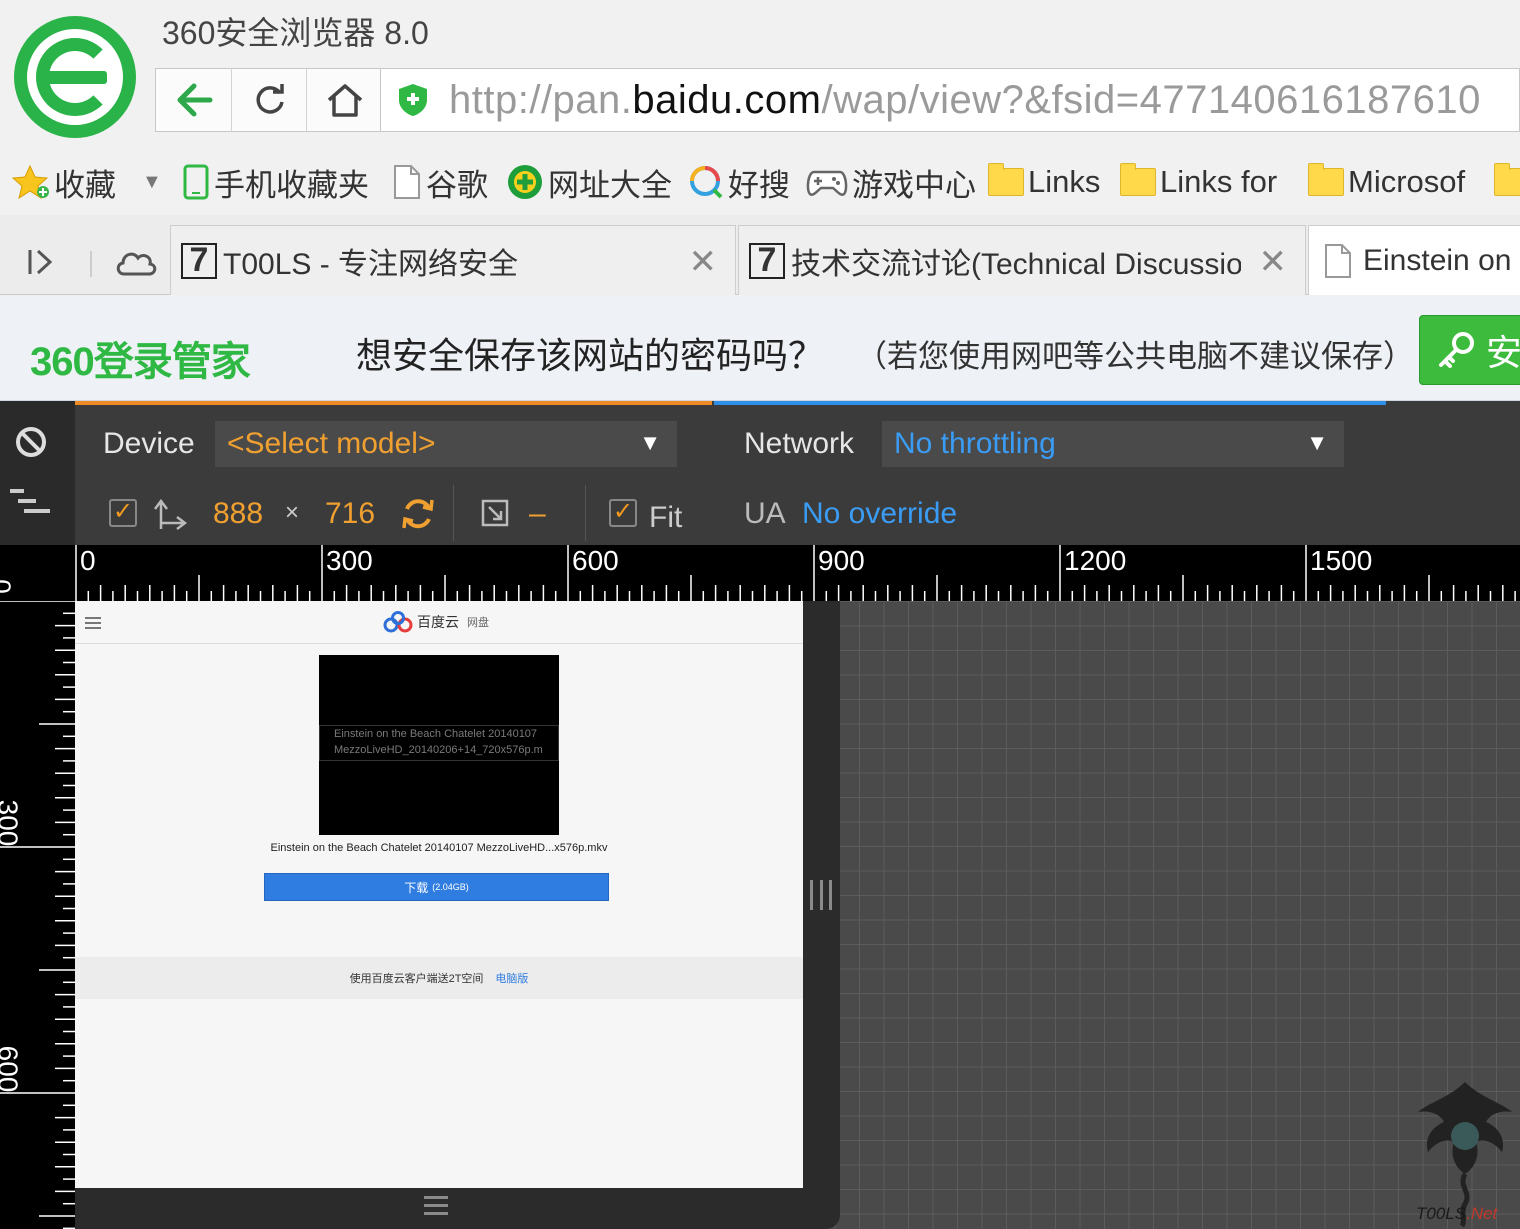 This screenshot has height=1229, width=1520. What do you see at coordinates (1198, 181) in the screenshot?
I see `bookmark-folder-links-for: Links for` at bounding box center [1198, 181].